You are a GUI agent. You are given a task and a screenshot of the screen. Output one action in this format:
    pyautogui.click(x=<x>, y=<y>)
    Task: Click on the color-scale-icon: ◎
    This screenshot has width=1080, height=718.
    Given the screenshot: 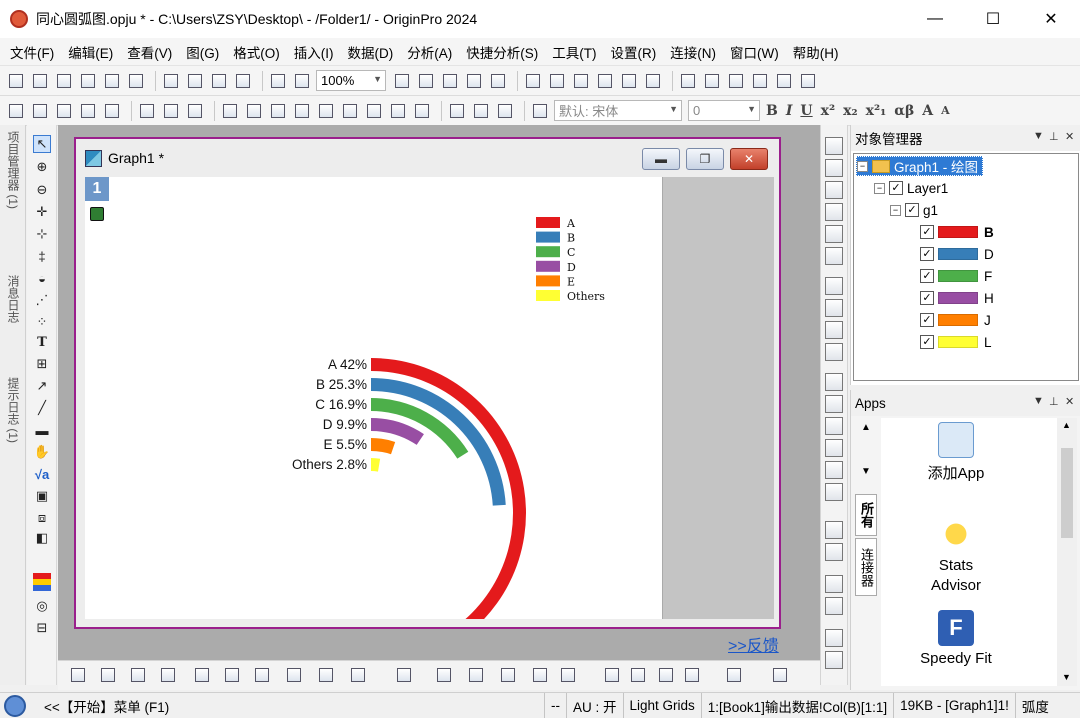 What is the action you would take?
    pyautogui.click(x=42, y=606)
    